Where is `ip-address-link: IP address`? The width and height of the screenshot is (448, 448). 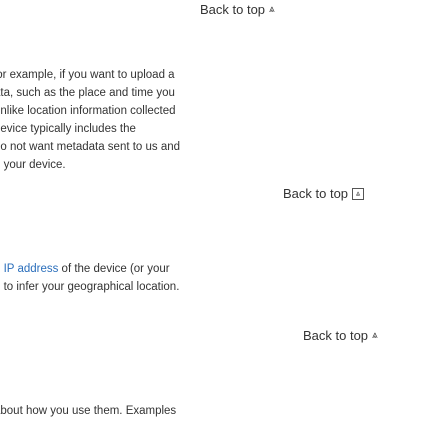
ip-address-link: IP address is located at coordinates (31, 269).